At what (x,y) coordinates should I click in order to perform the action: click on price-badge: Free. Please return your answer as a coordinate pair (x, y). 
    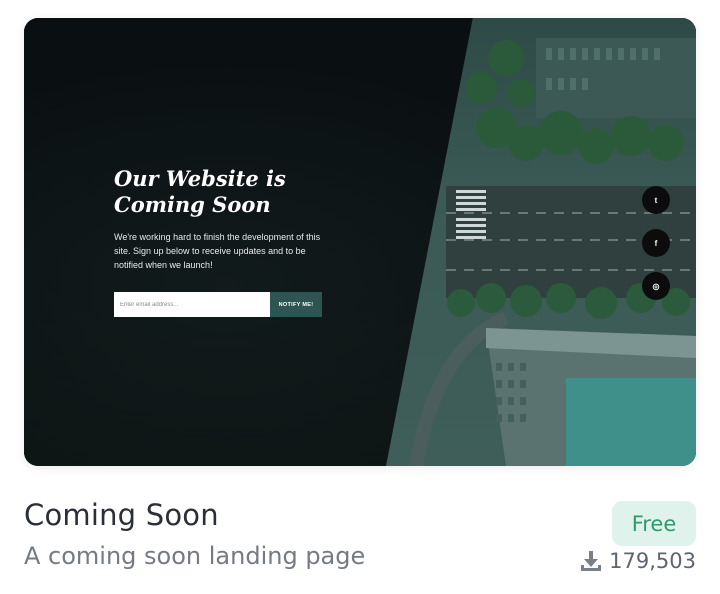
    Looking at the image, I should click on (654, 523).